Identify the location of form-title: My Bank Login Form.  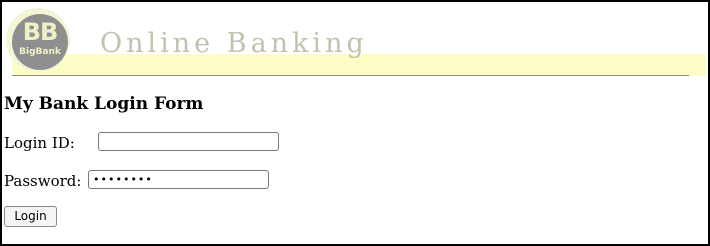
(104, 104).